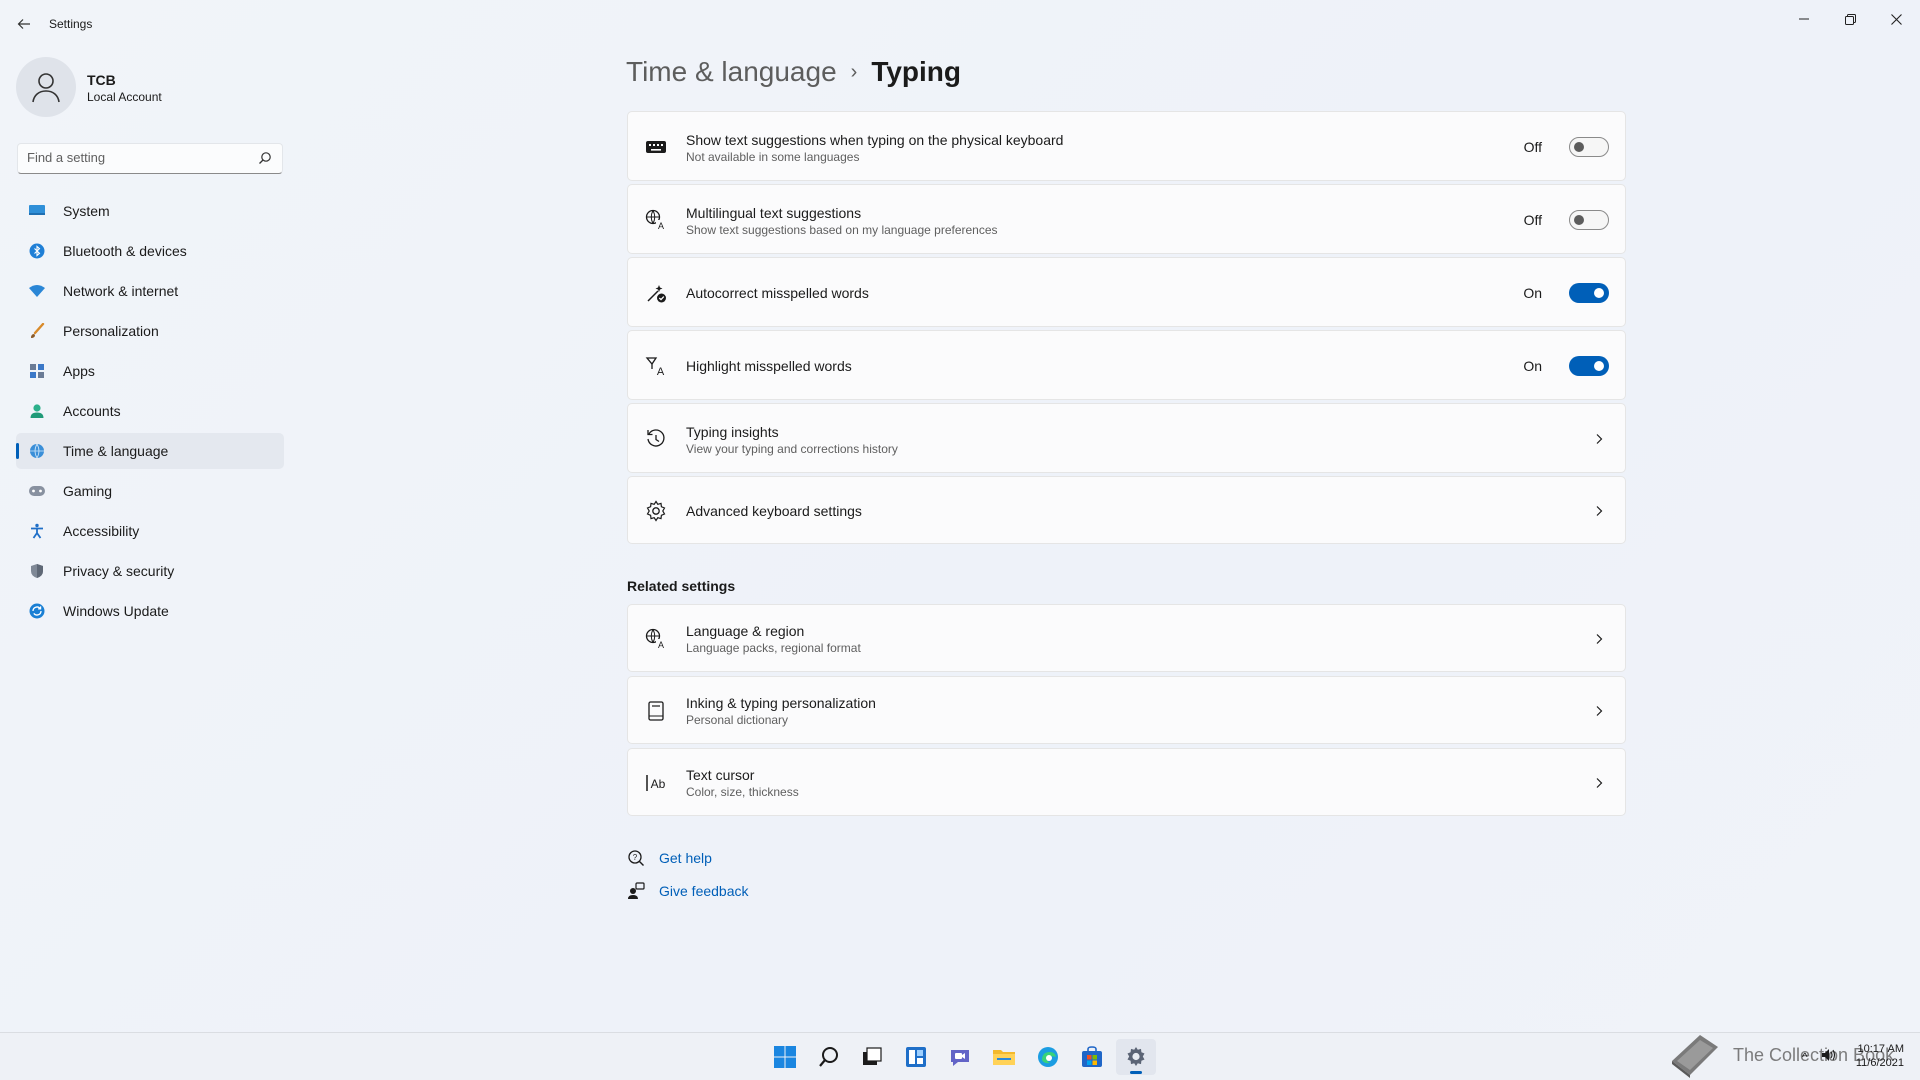 The height and width of the screenshot is (1080, 1920). Describe the element at coordinates (1532, 366) in the screenshot. I see `toggle-state-label: On` at that location.